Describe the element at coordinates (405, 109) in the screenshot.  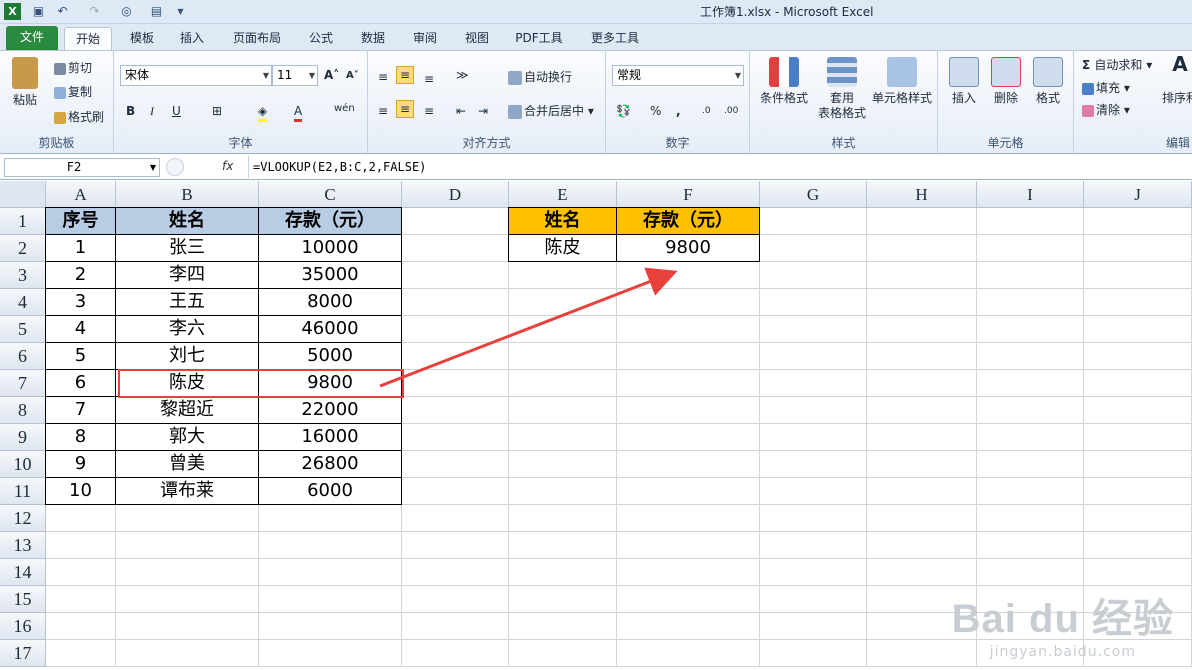
I see `align-center-icon: ≡` at that location.